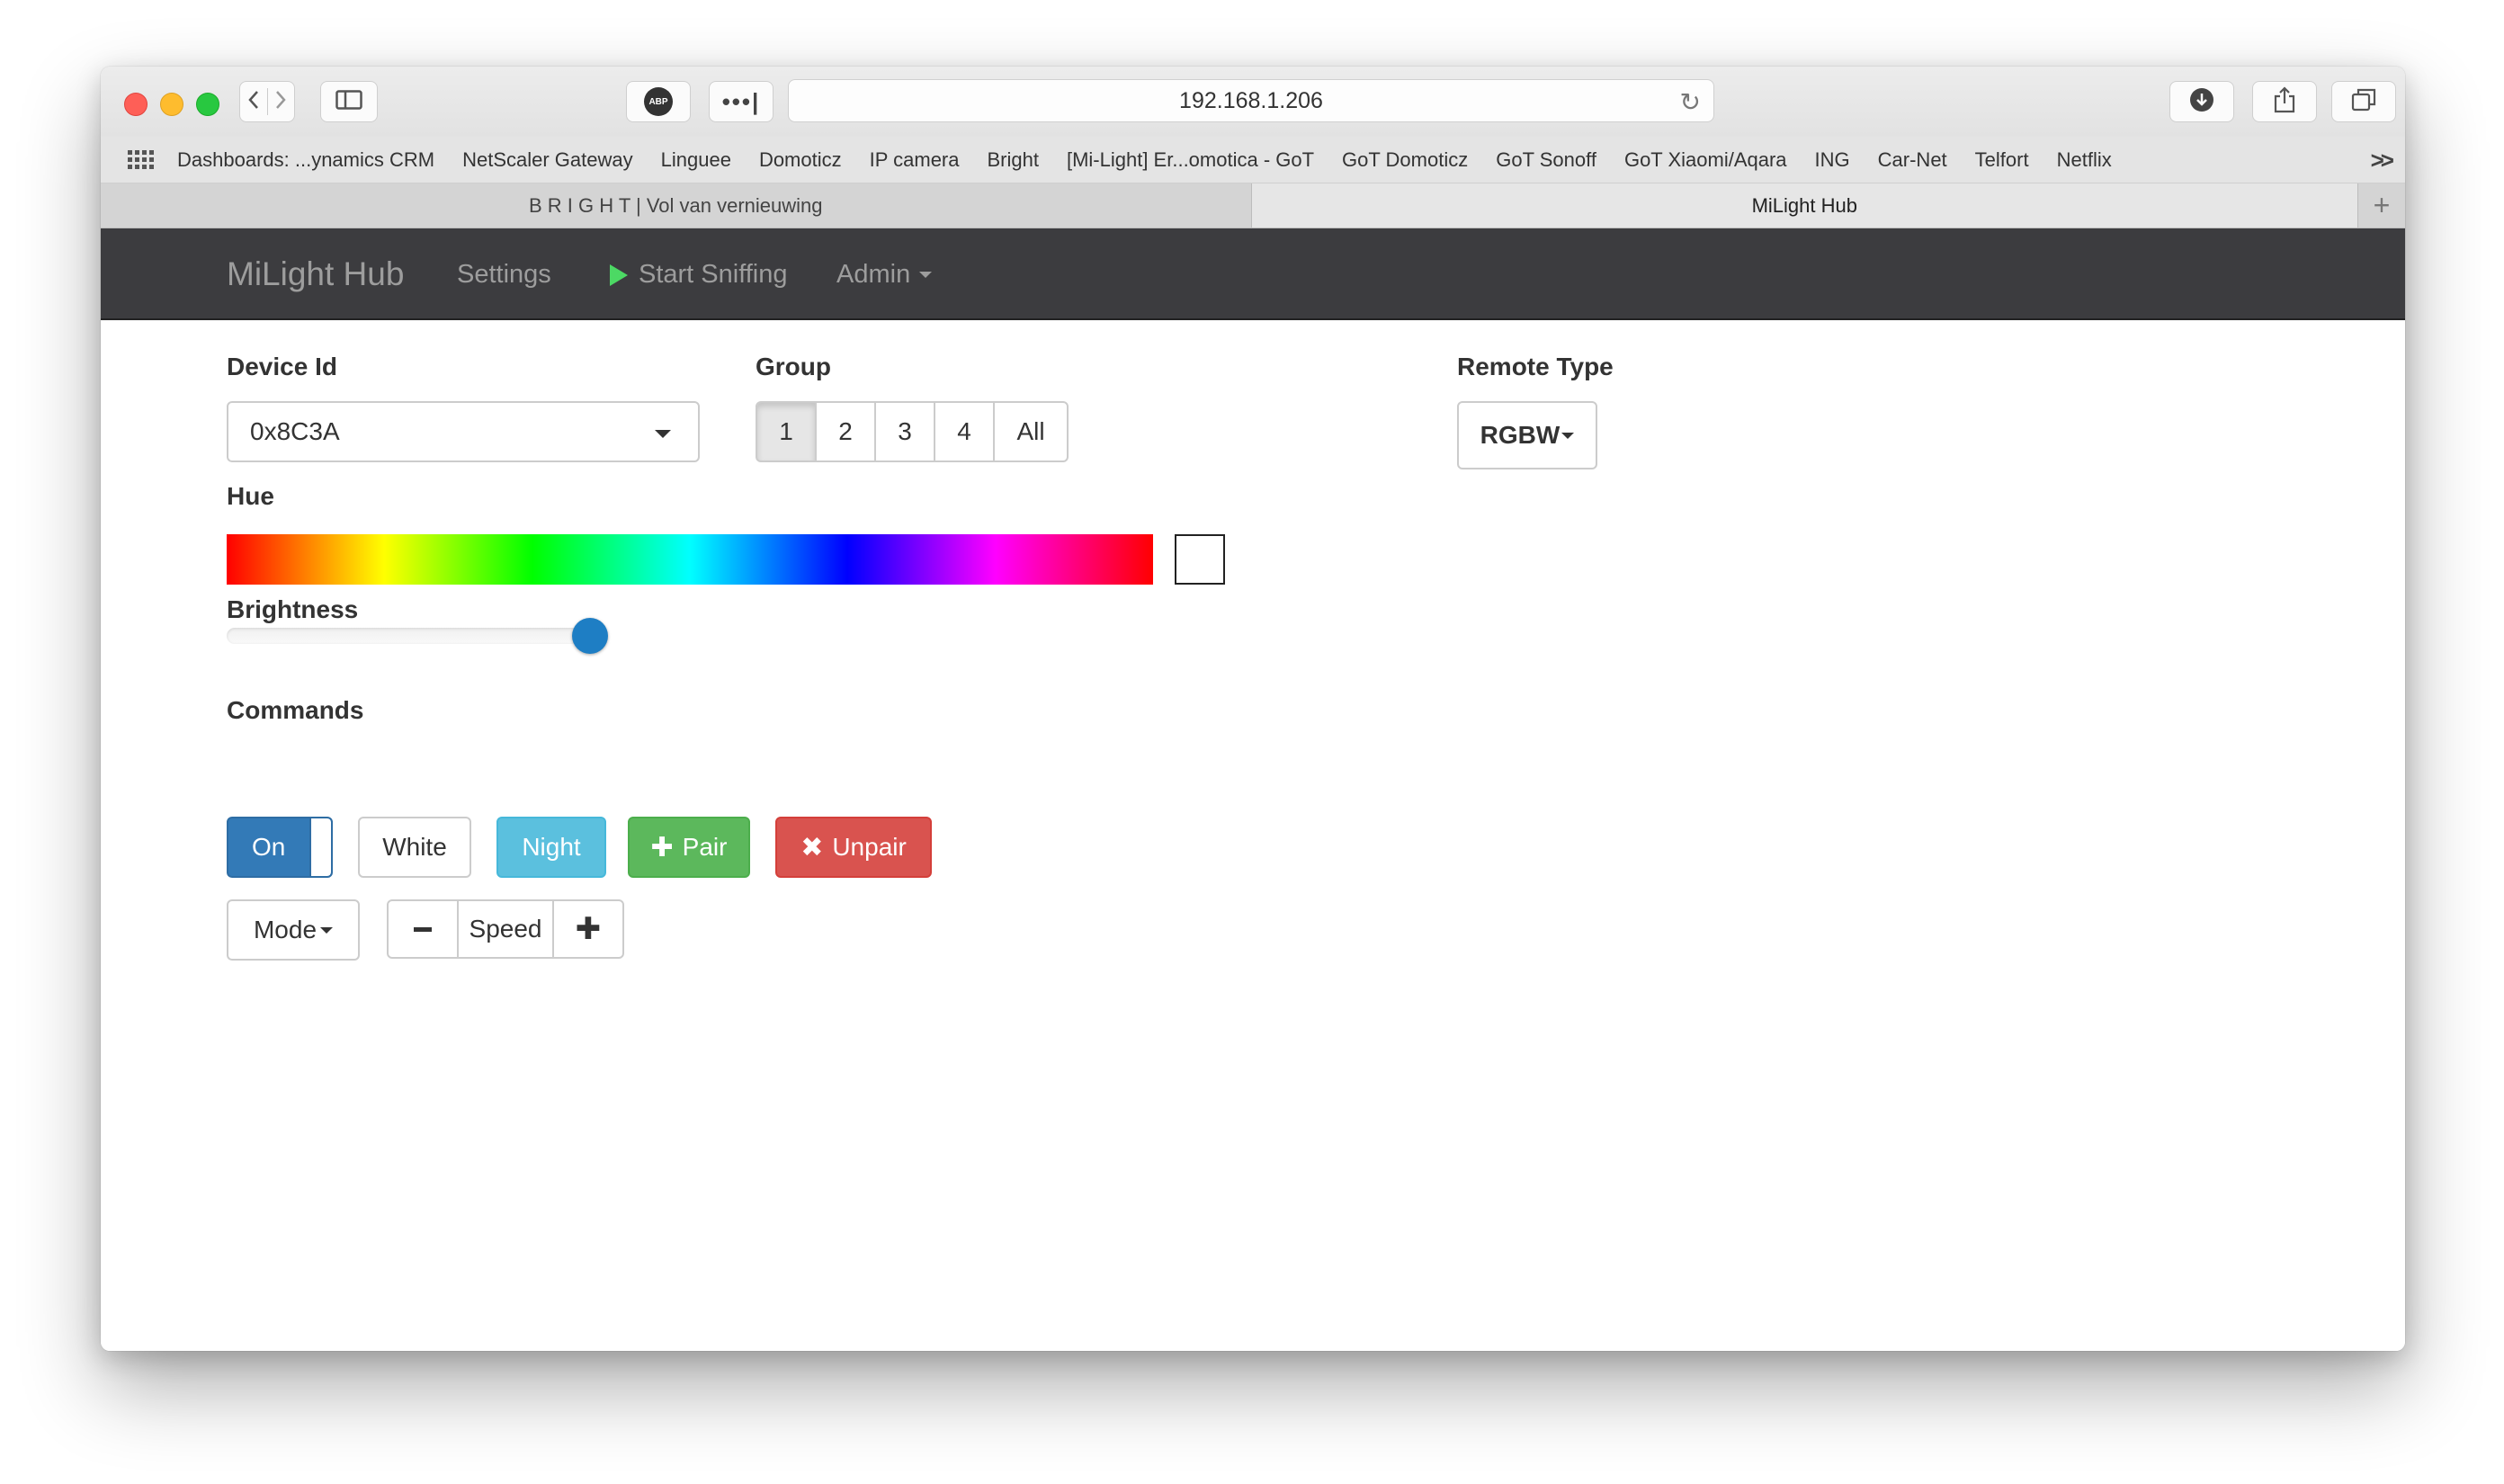 This screenshot has height=1484, width=2504. I want to click on url-text: 192.168.1.206, so click(1251, 100).